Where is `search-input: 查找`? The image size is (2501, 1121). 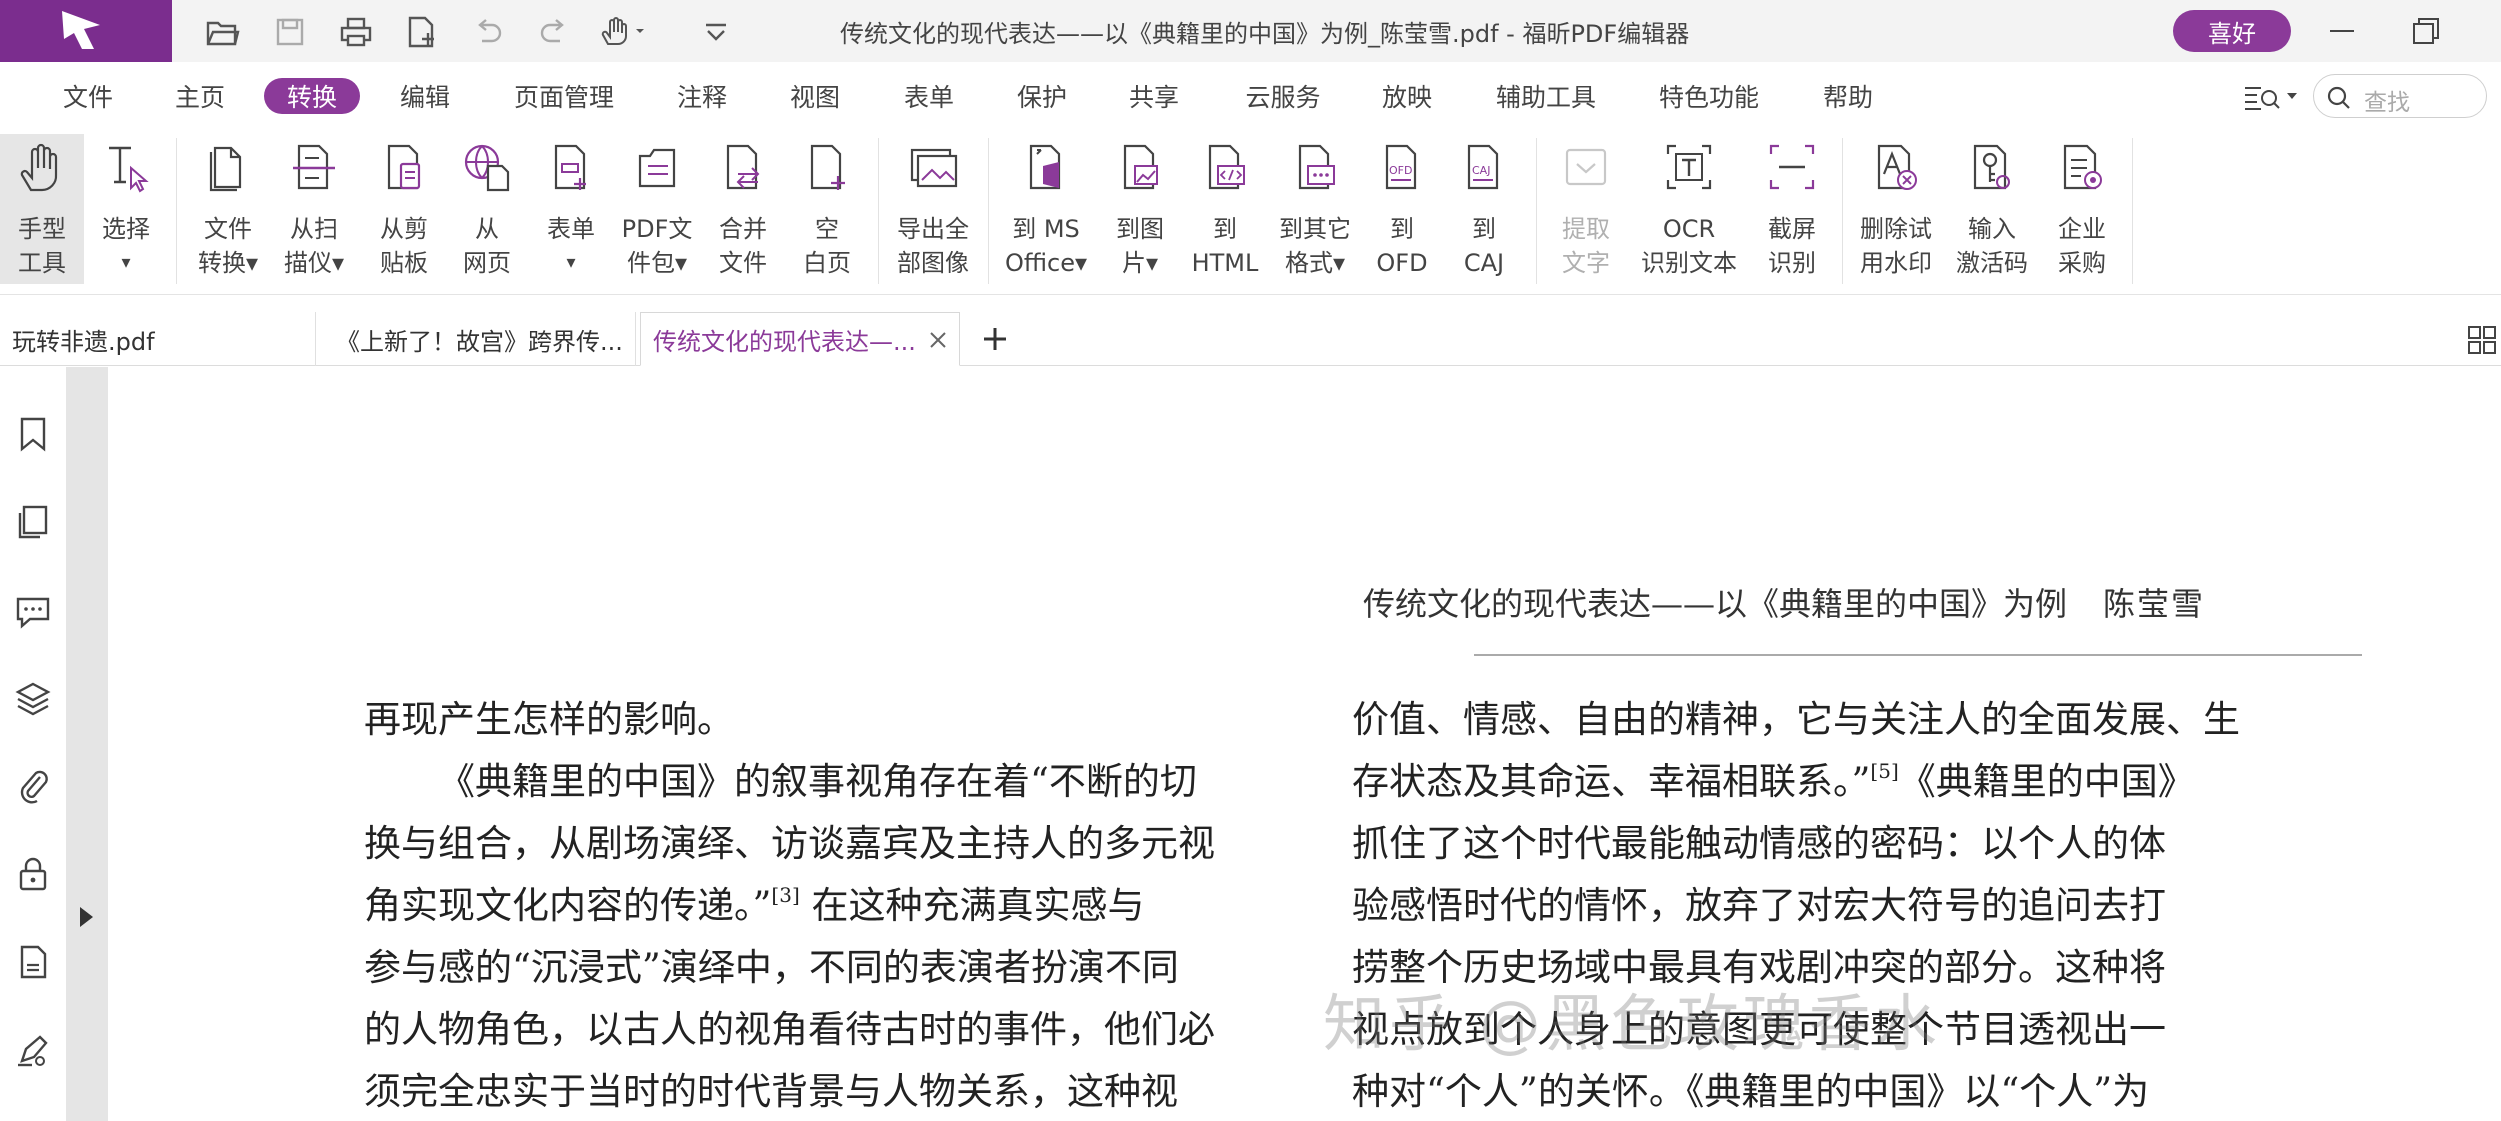 search-input: 查找 is located at coordinates (2400, 96).